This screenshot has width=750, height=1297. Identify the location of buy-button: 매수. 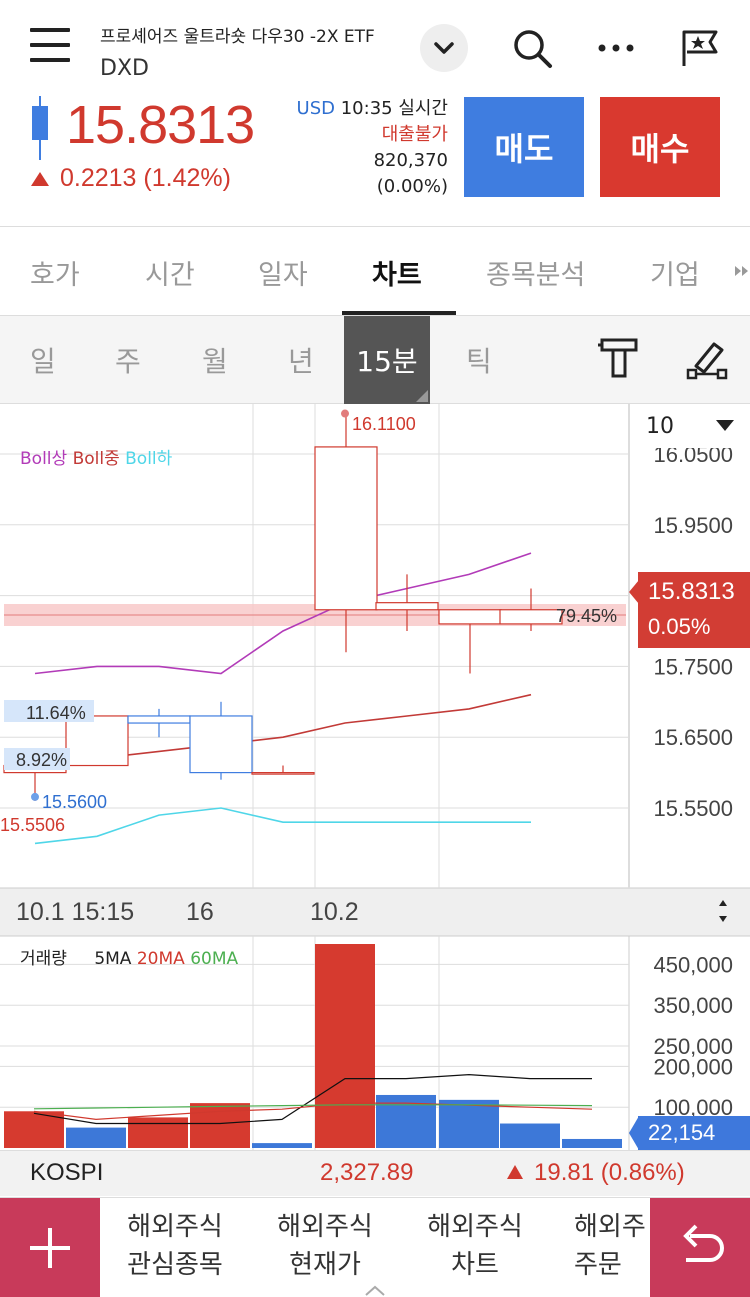
(660, 147).